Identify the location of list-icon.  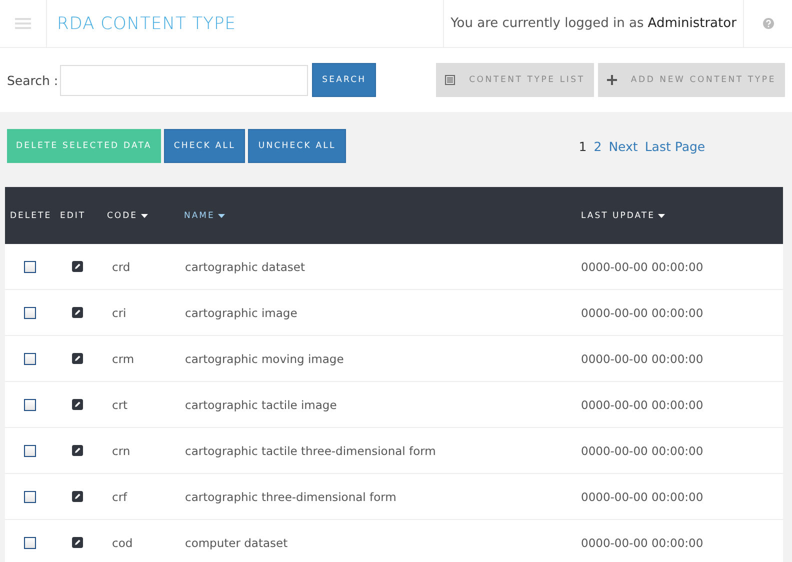
(450, 80).